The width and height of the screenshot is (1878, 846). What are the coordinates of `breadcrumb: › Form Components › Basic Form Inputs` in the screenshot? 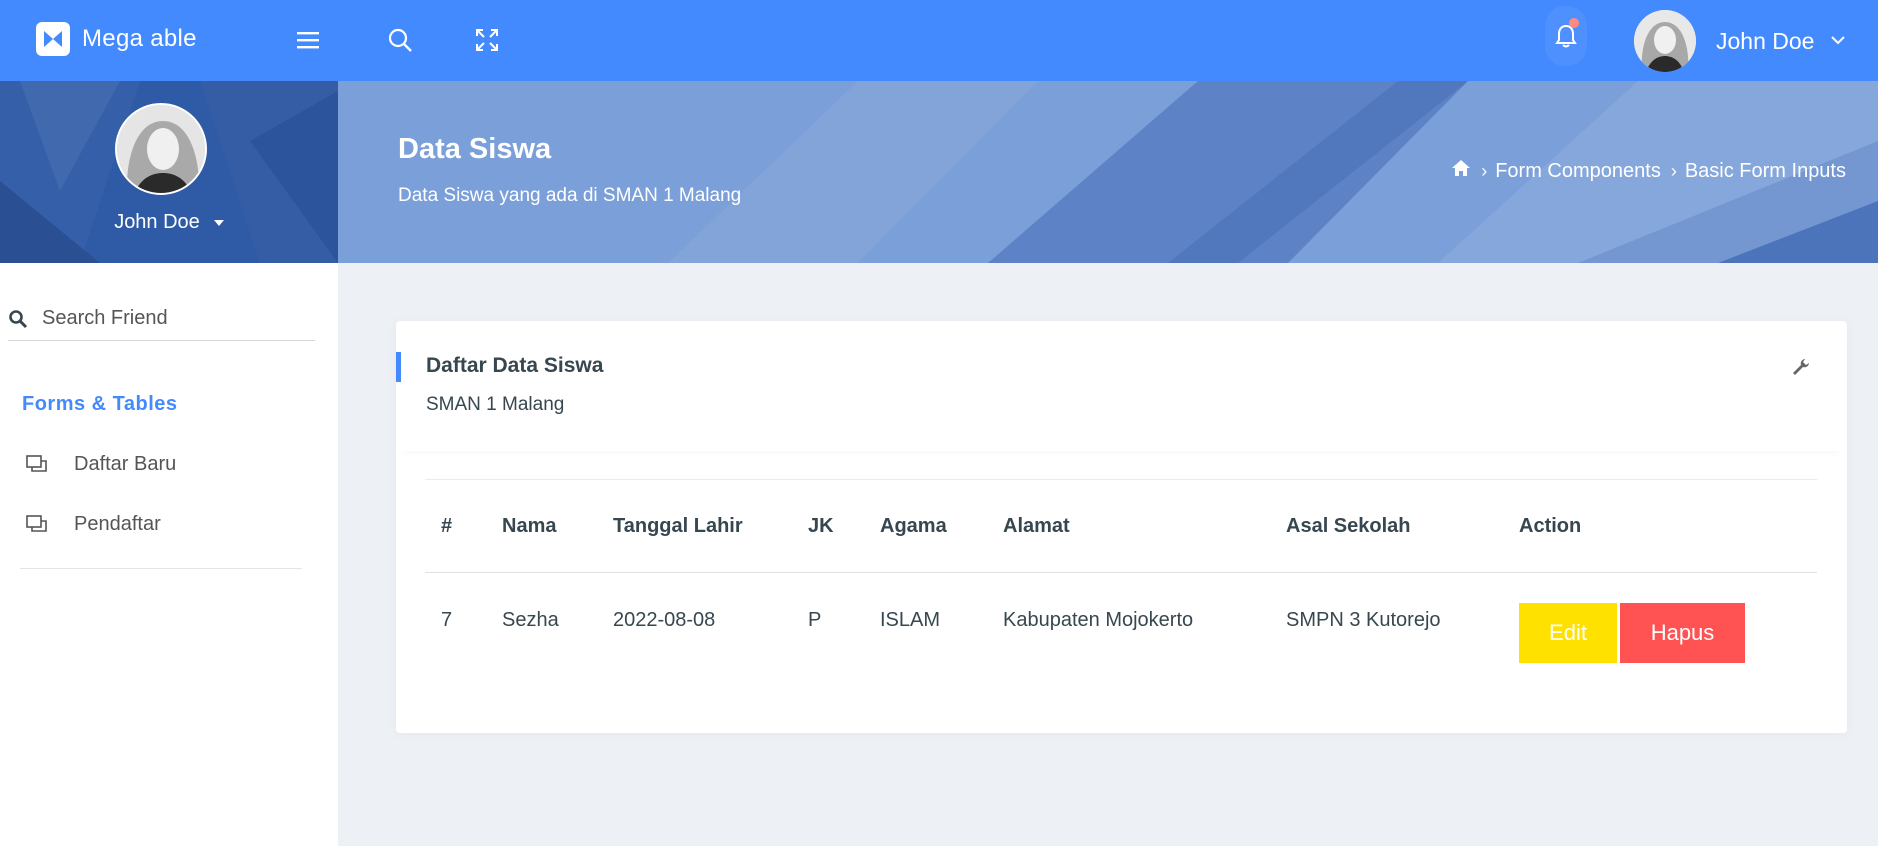 It's located at (1648, 171).